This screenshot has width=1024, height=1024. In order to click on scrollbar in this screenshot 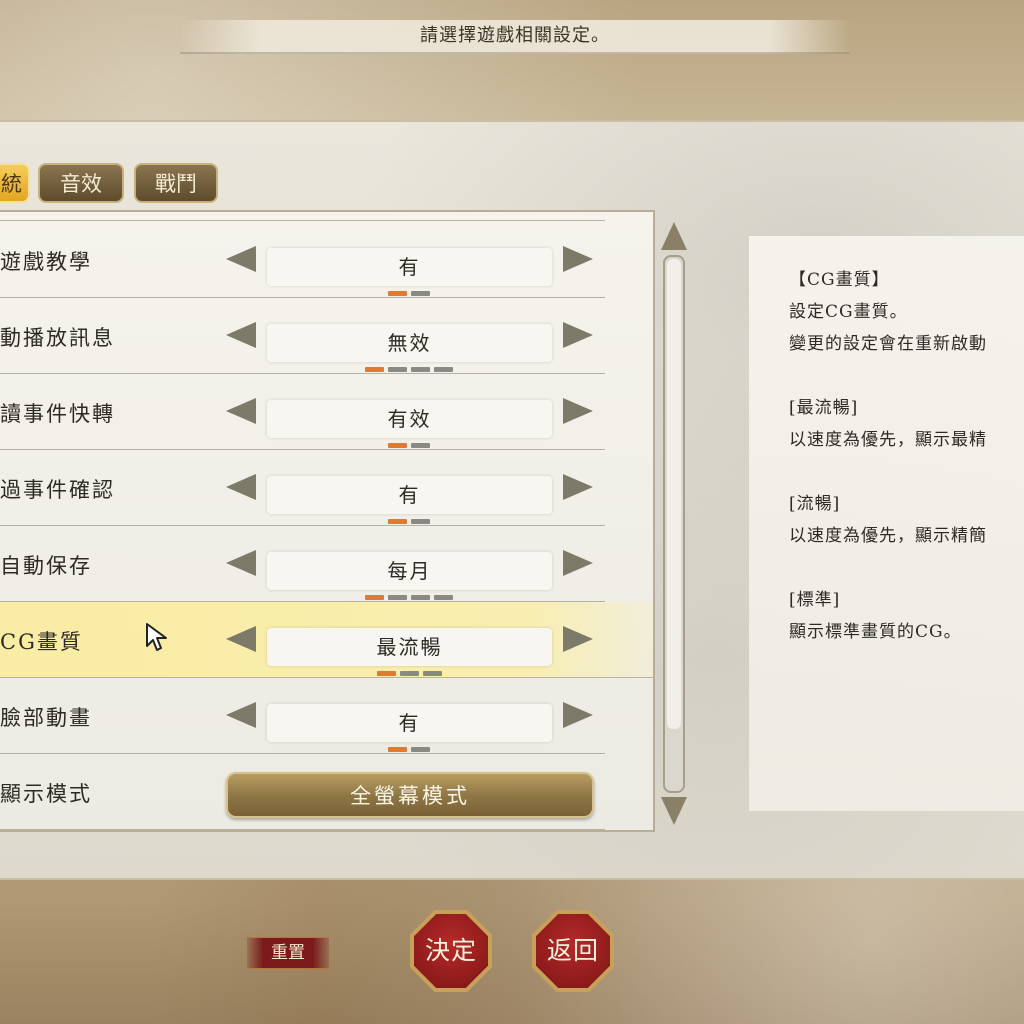, I will do `click(674, 524)`.